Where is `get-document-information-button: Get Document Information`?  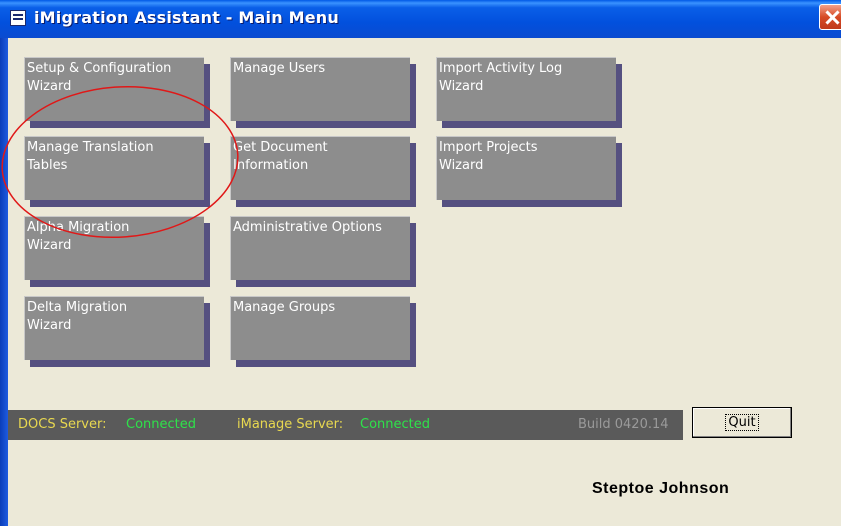 get-document-information-button: Get Document Information is located at coordinates (320, 168).